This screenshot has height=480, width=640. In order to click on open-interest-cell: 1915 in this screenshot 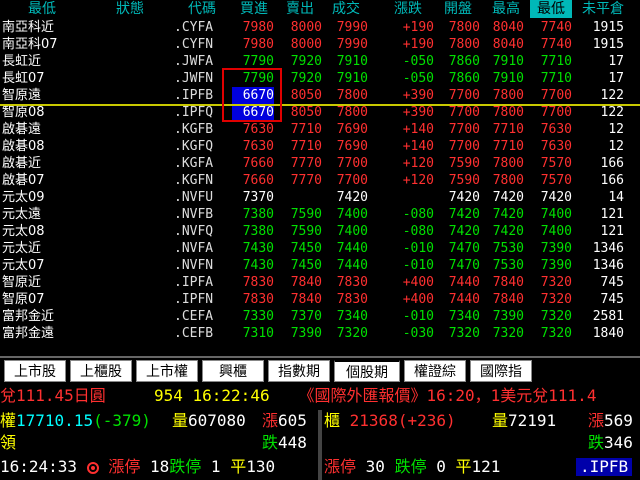, I will do `click(600, 44)`.